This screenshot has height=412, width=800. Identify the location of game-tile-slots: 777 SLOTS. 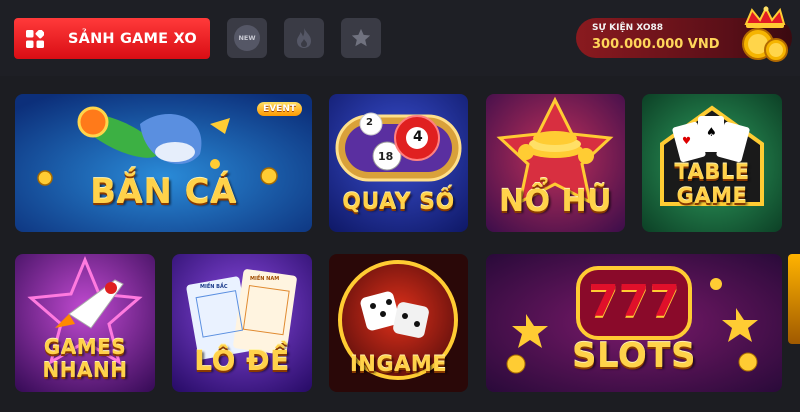
(634, 323).